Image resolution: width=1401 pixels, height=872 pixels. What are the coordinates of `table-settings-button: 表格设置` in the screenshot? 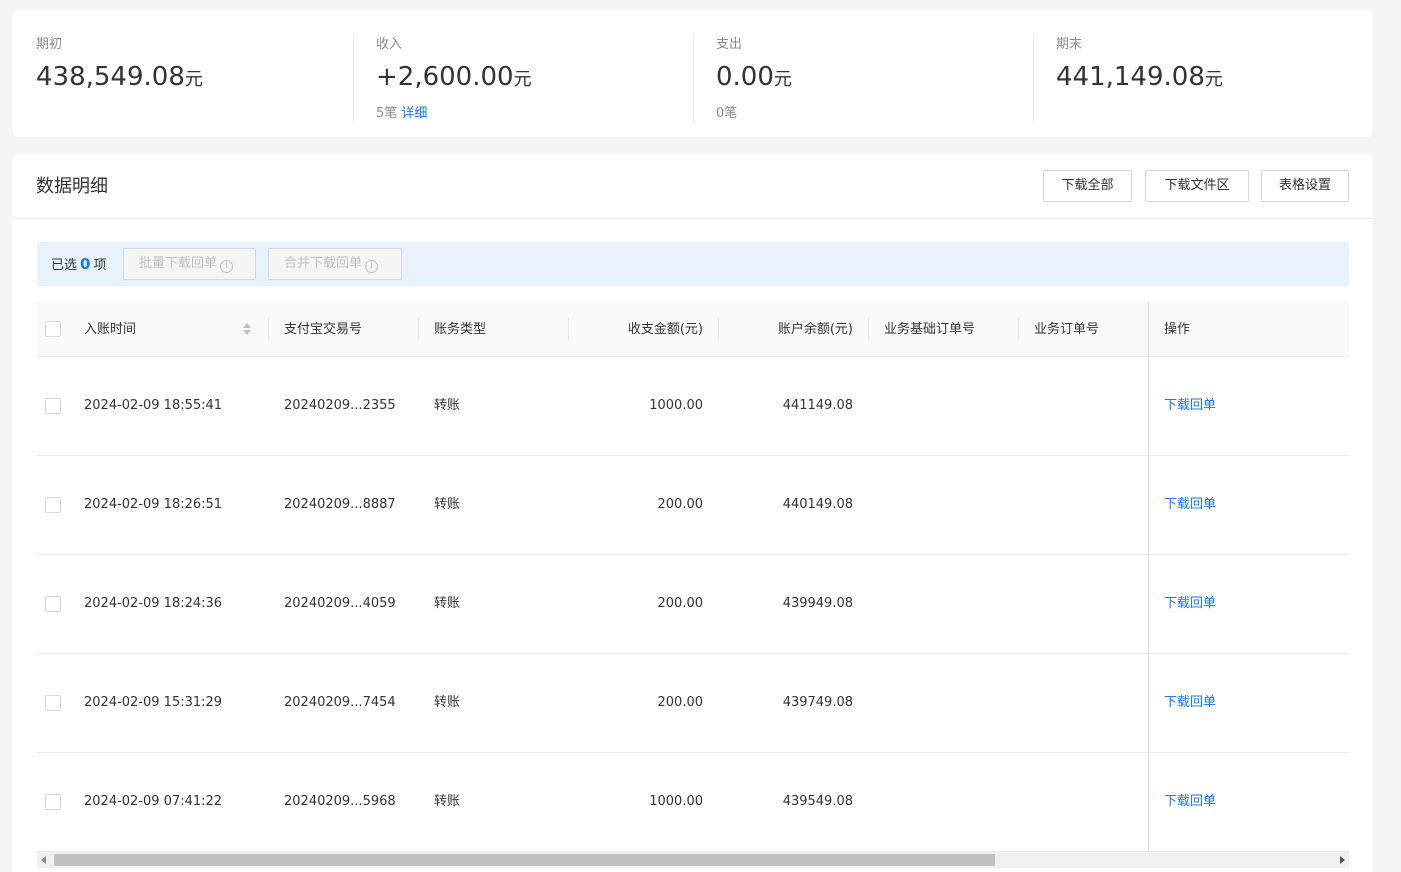 It's located at (1305, 186).